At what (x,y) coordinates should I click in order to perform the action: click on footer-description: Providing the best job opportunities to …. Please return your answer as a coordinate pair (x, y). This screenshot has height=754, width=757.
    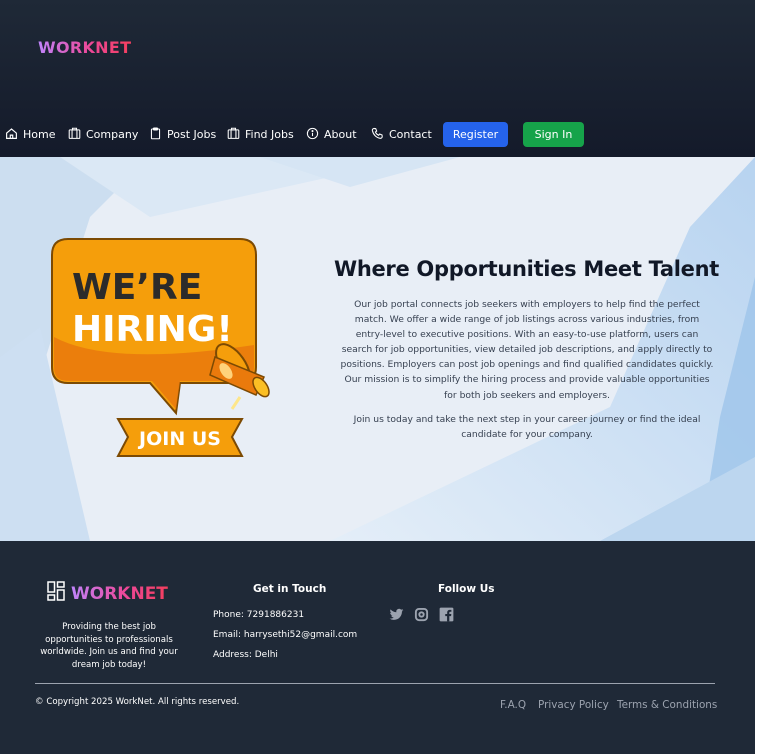
    Looking at the image, I should click on (109, 646).